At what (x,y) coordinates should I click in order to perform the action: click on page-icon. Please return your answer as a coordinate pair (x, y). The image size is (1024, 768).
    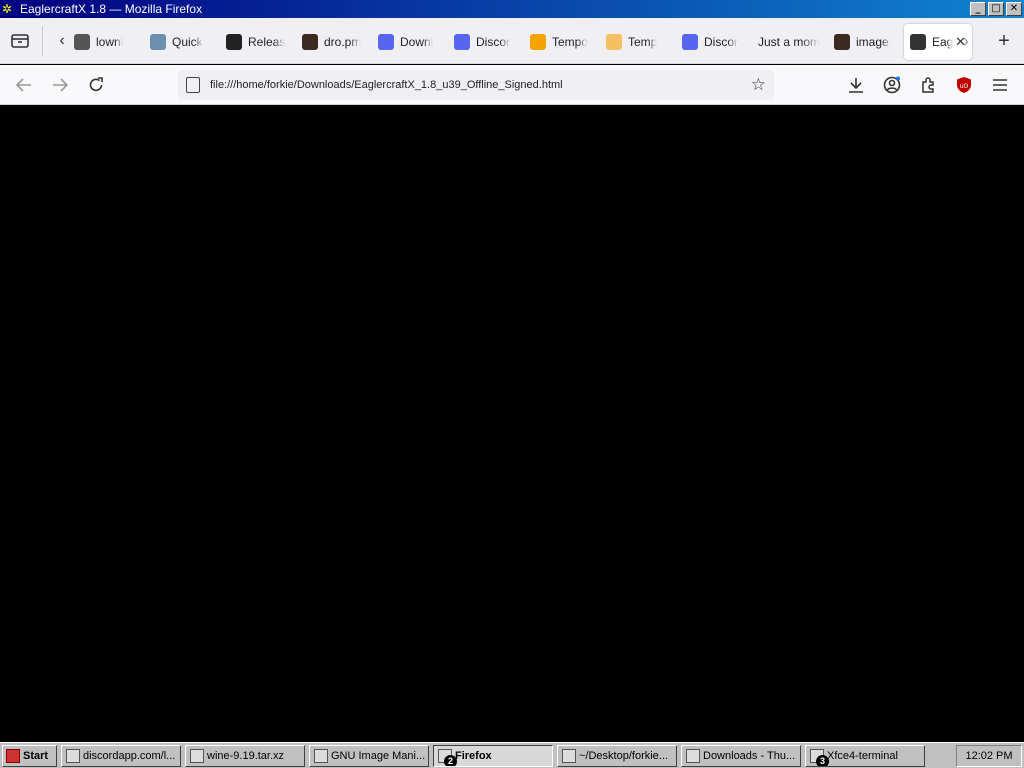
    Looking at the image, I should click on (193, 85).